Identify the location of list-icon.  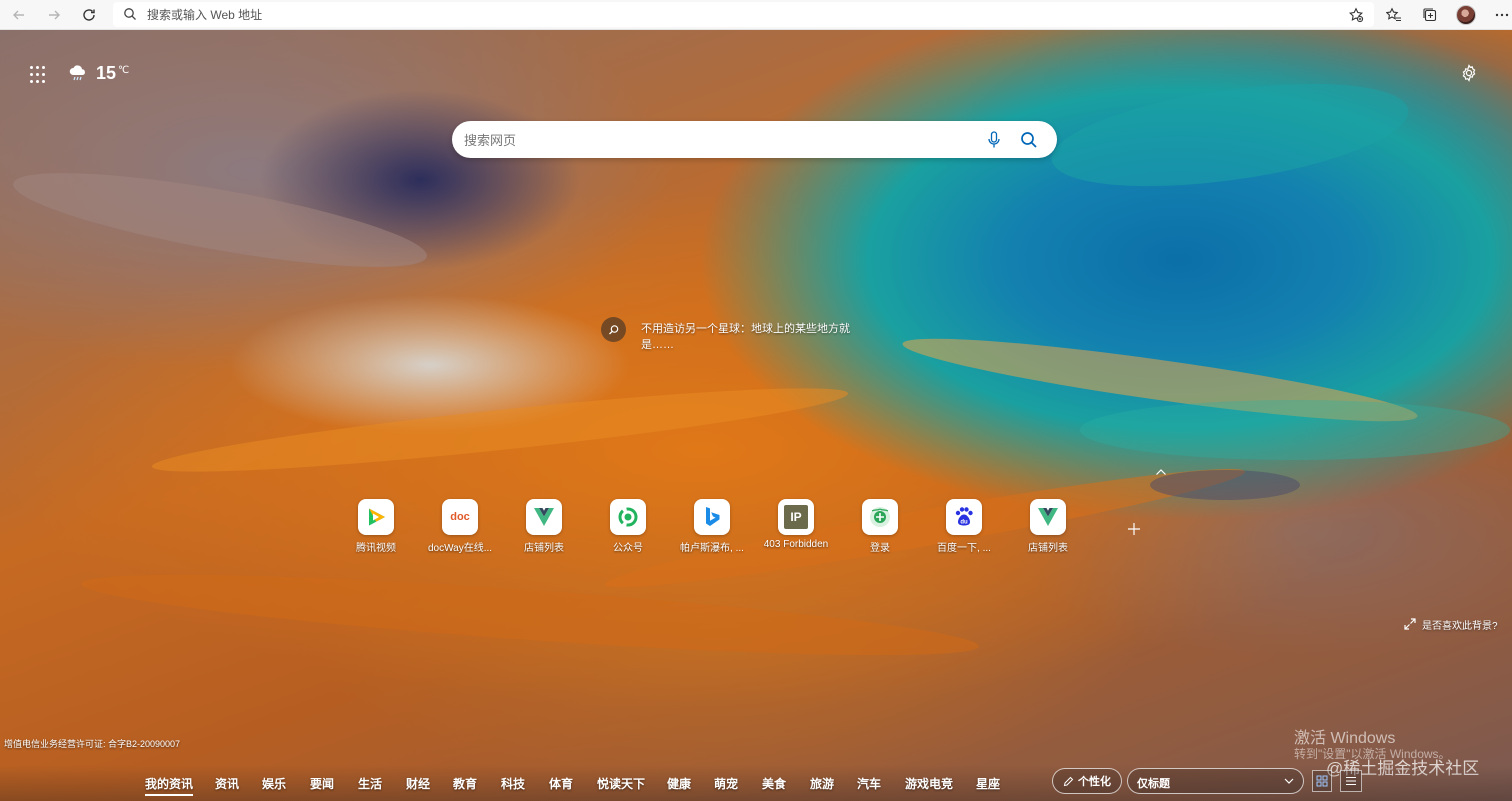
(1351, 781).